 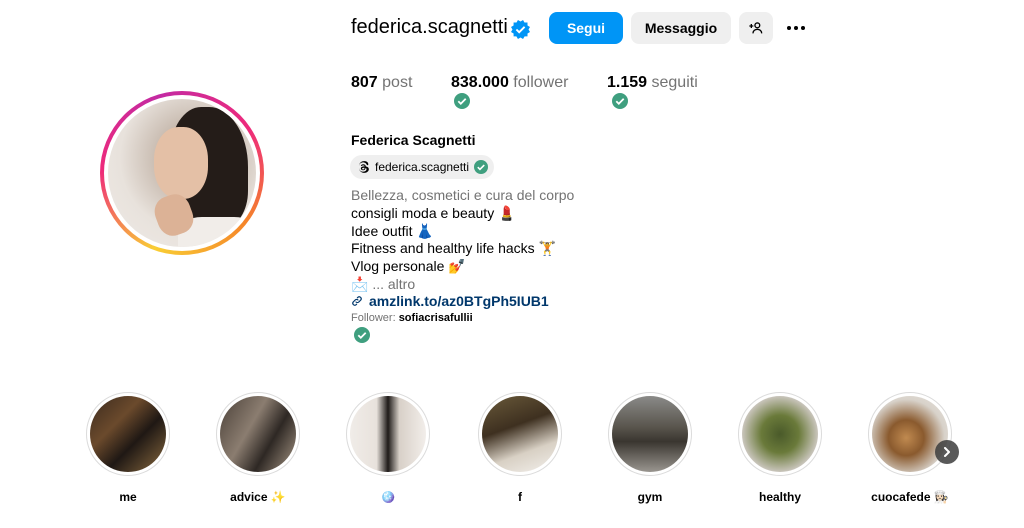 I want to click on posts-count: 807, so click(x=364, y=82).